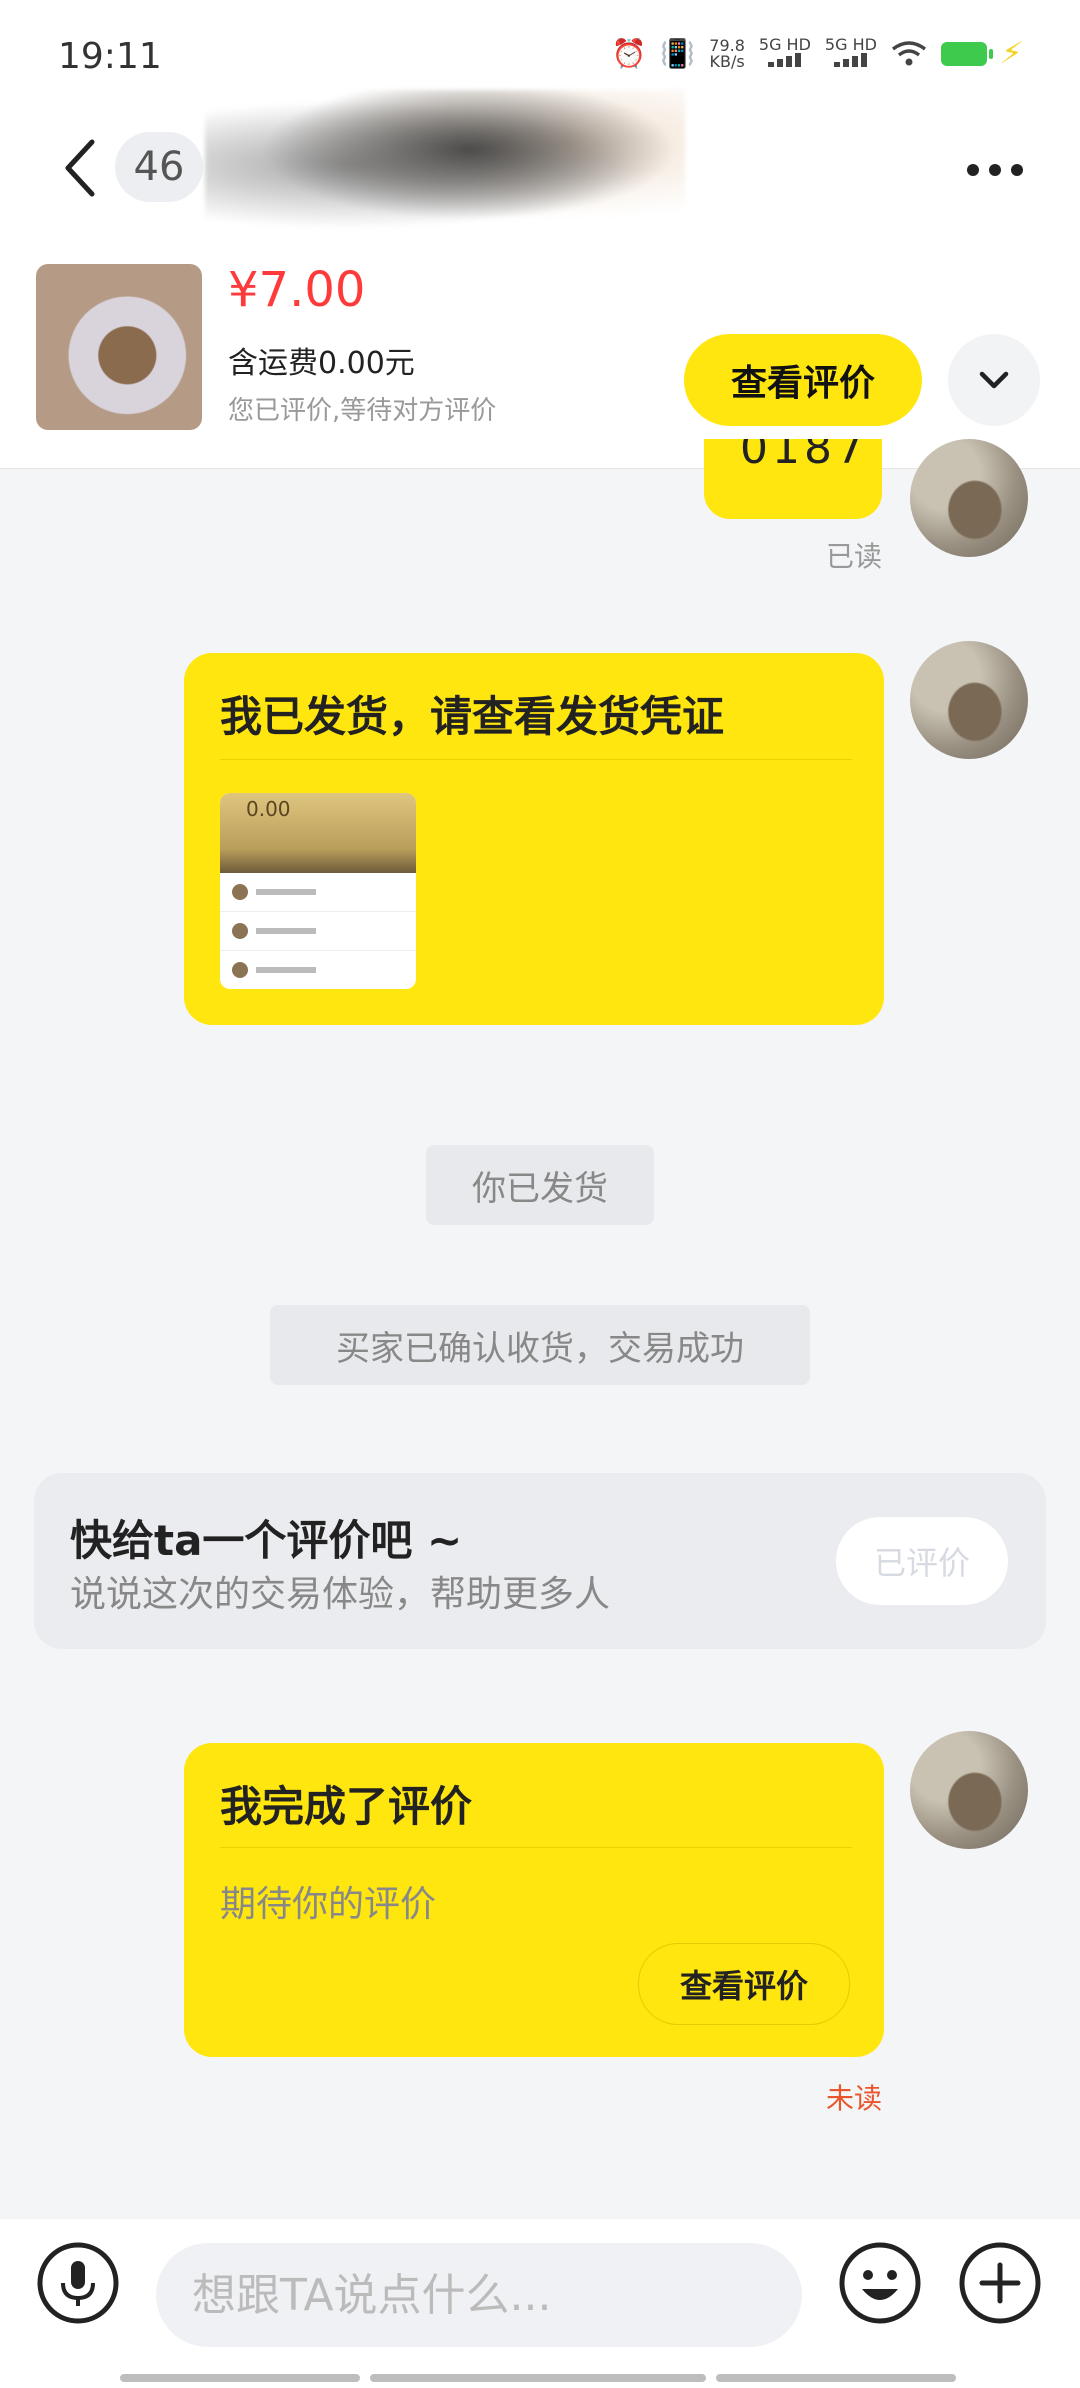 The width and height of the screenshot is (1080, 2388). What do you see at coordinates (328, 1904) in the screenshot?
I see `review-done-subtitle: 期待你的评价` at bounding box center [328, 1904].